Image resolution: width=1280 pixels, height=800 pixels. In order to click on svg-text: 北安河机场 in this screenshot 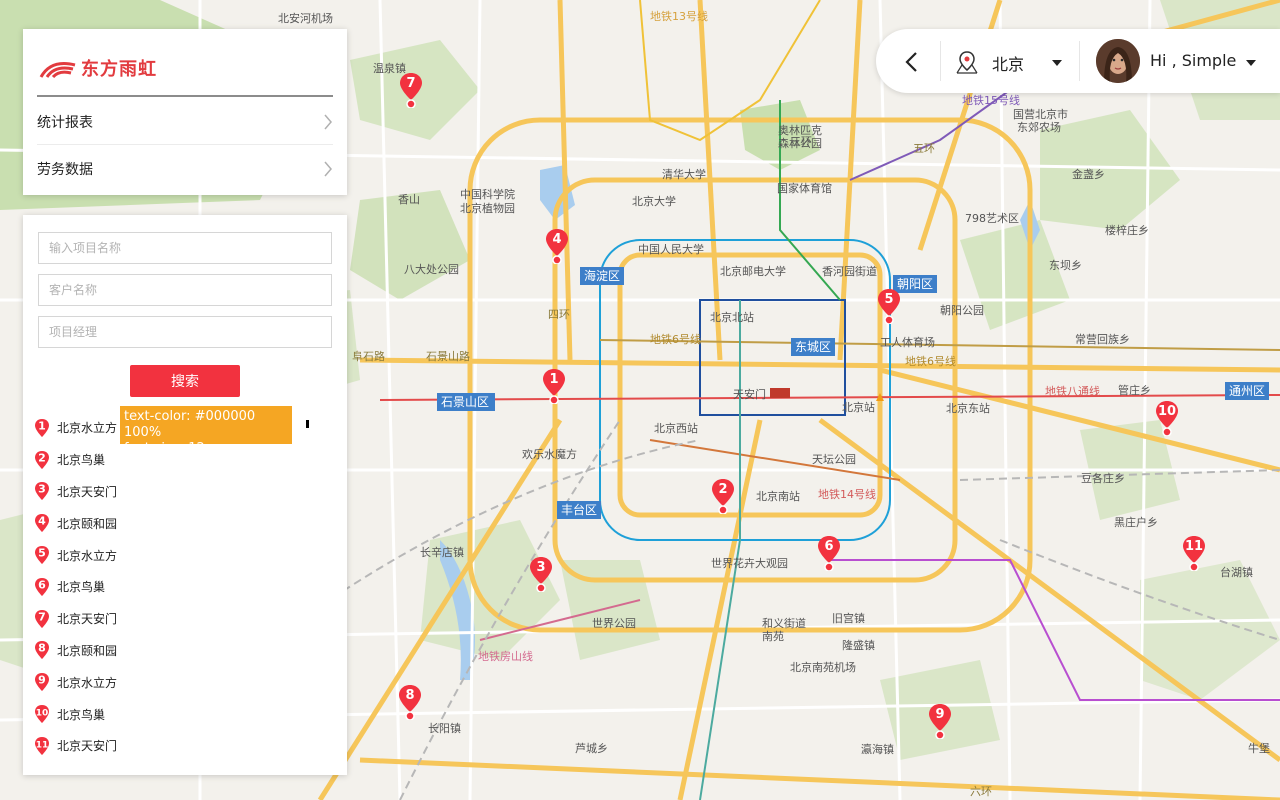, I will do `click(305, 18)`.